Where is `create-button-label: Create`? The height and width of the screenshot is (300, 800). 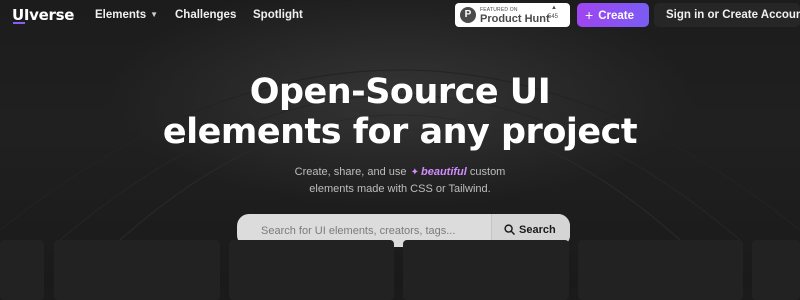
create-button-label: Create is located at coordinates (616, 16).